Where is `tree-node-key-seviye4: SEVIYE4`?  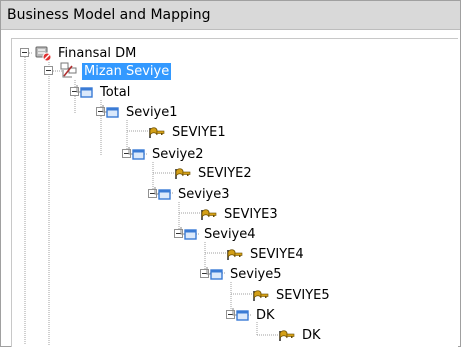 tree-node-key-seviye4: SEVIYE4 is located at coordinates (266, 254).